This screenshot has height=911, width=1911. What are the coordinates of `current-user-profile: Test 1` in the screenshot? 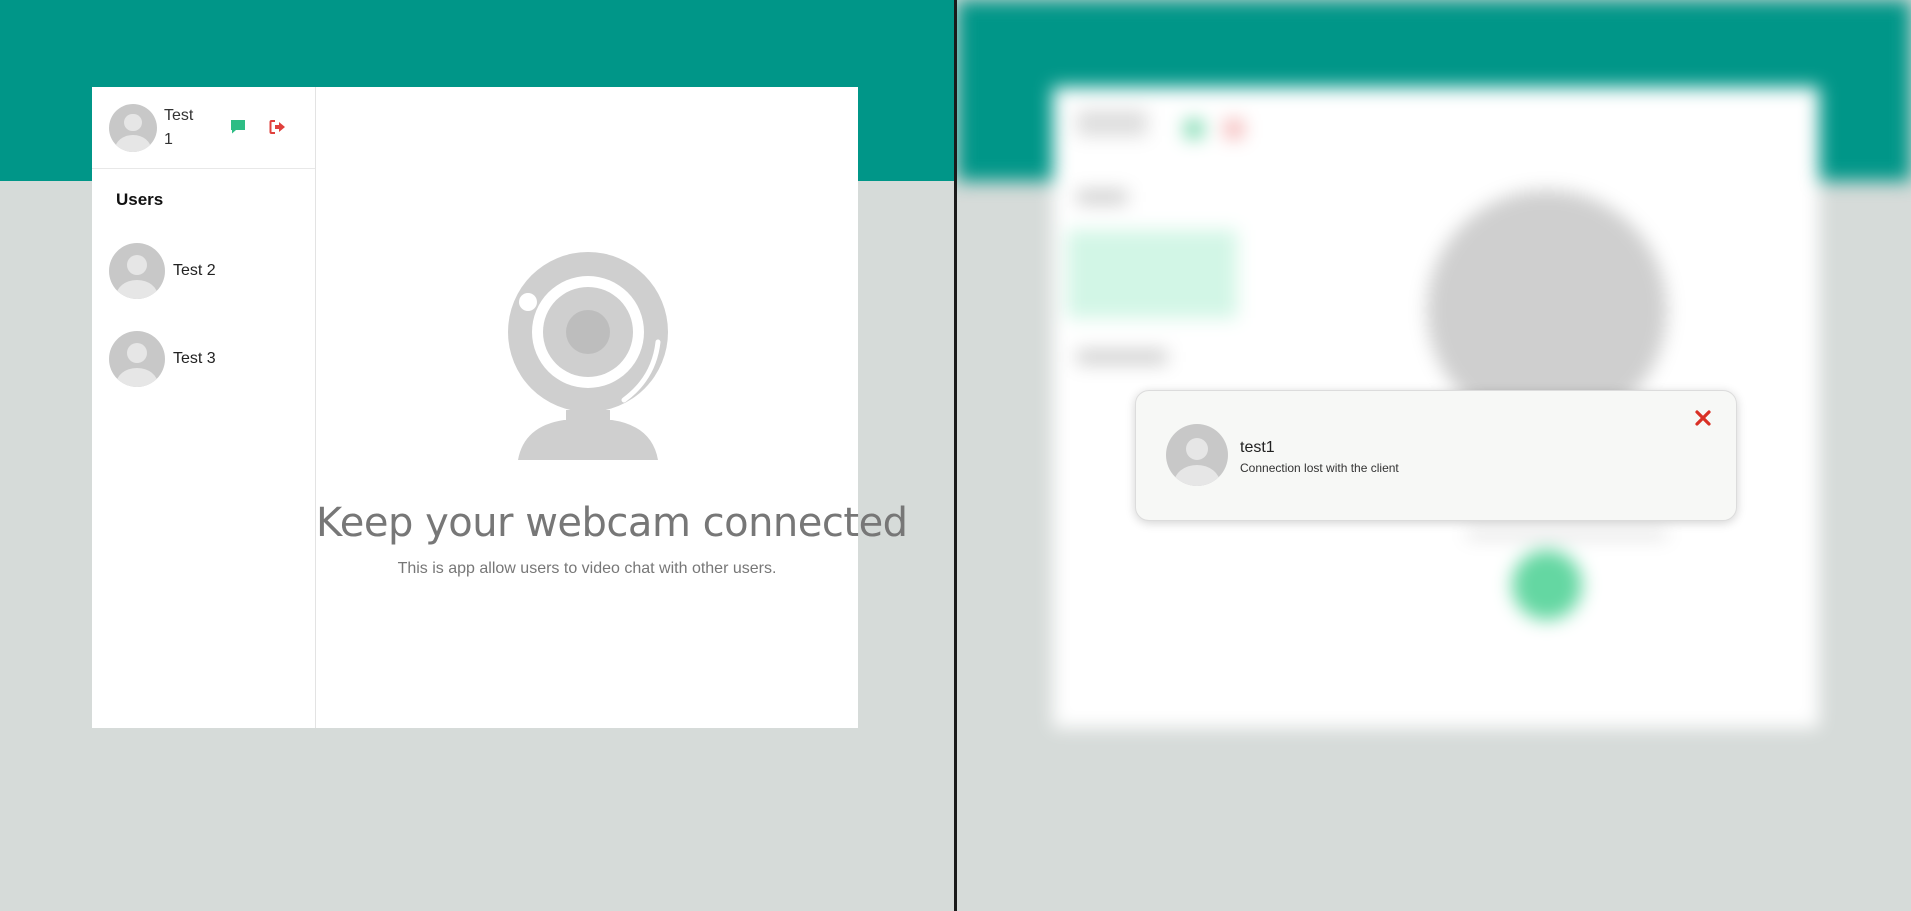 It's located at (203, 128).